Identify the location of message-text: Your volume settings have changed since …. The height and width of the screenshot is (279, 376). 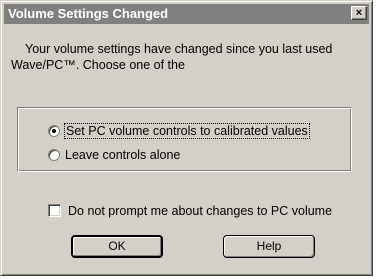
(186, 57).